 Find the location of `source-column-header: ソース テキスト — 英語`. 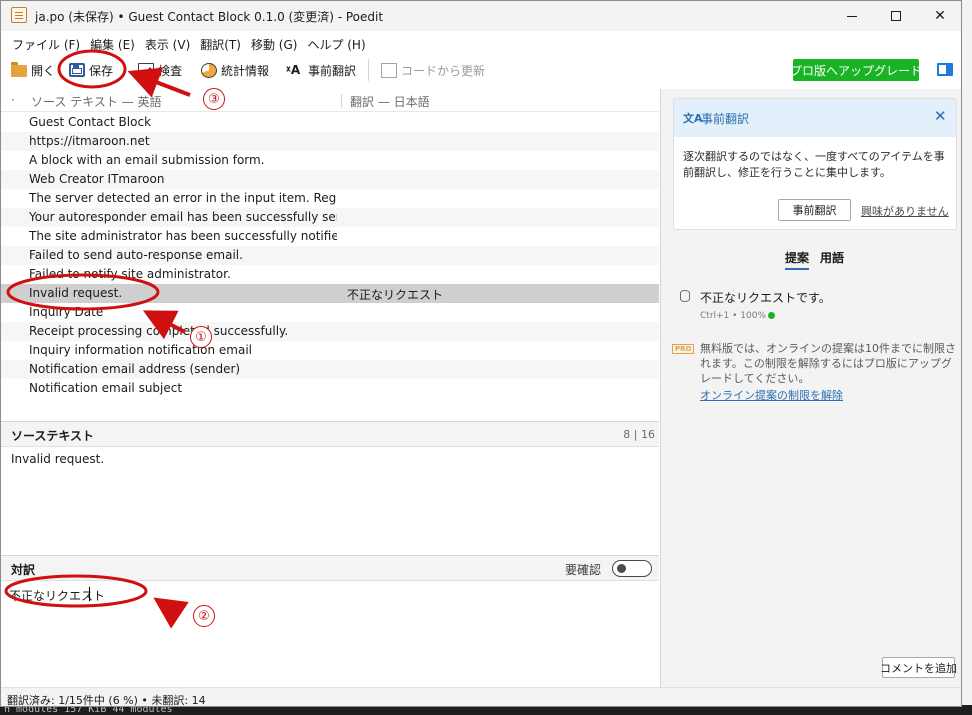

source-column-header: ソース テキスト — 英語 is located at coordinates (96, 101).